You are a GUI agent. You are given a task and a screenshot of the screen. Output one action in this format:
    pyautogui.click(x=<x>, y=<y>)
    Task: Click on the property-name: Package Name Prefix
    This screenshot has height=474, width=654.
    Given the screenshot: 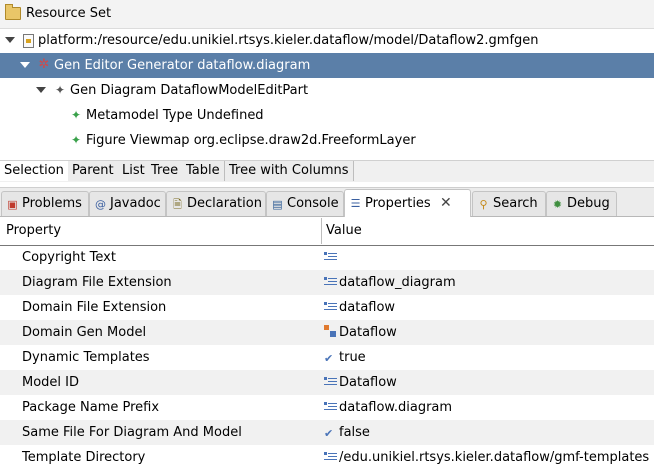 What is the action you would take?
    pyautogui.click(x=91, y=407)
    